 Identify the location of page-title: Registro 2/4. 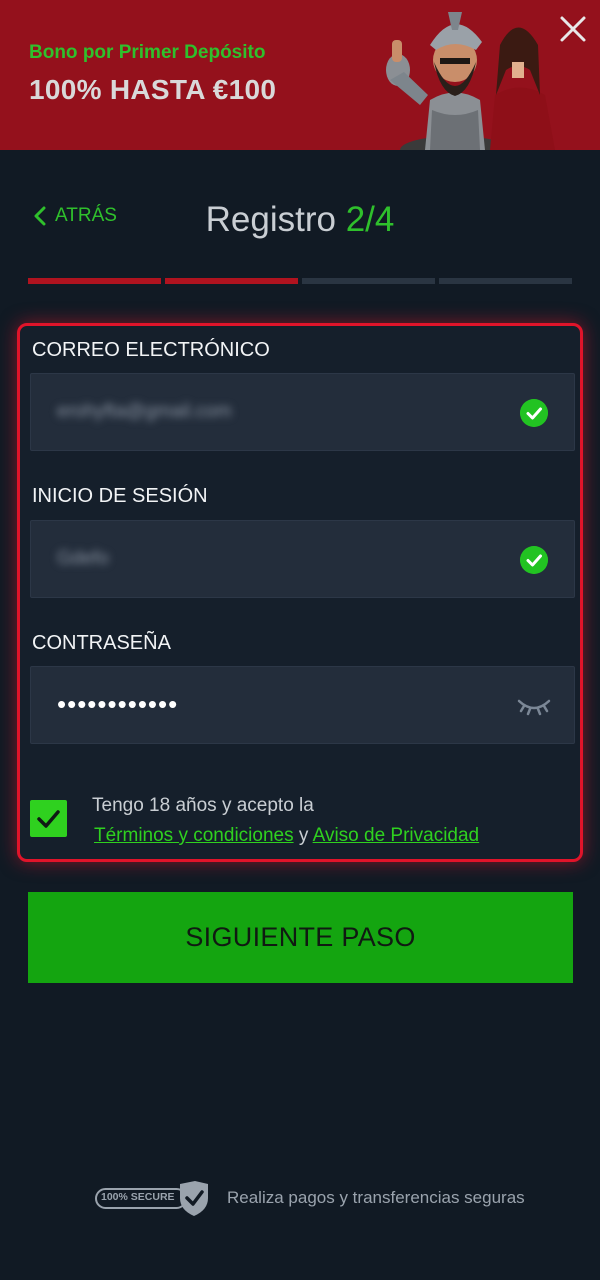
(300, 220).